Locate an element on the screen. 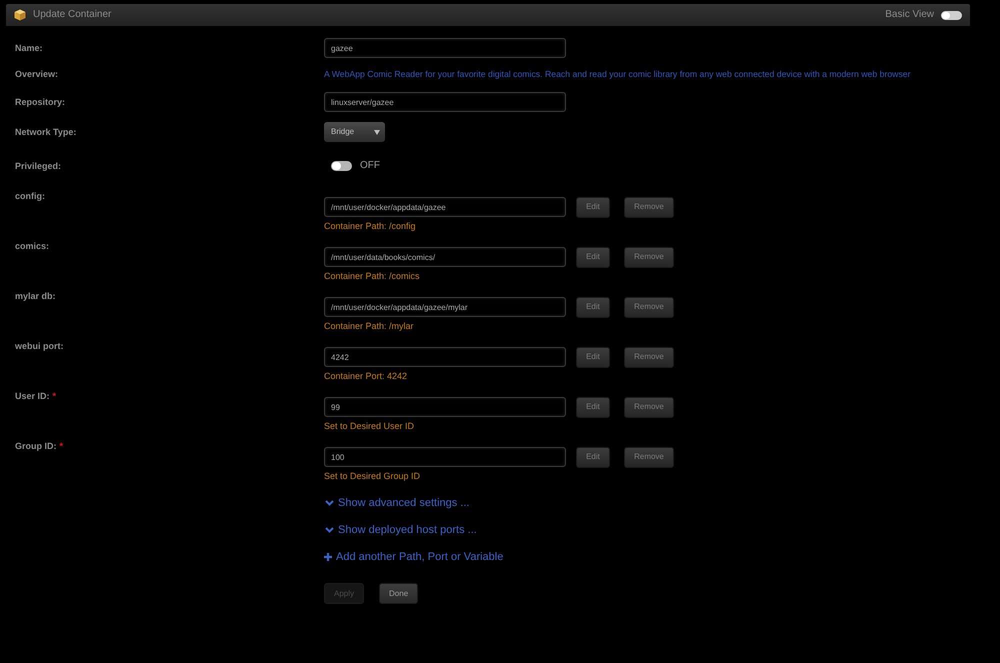  field-label: comics: is located at coordinates (32, 246).